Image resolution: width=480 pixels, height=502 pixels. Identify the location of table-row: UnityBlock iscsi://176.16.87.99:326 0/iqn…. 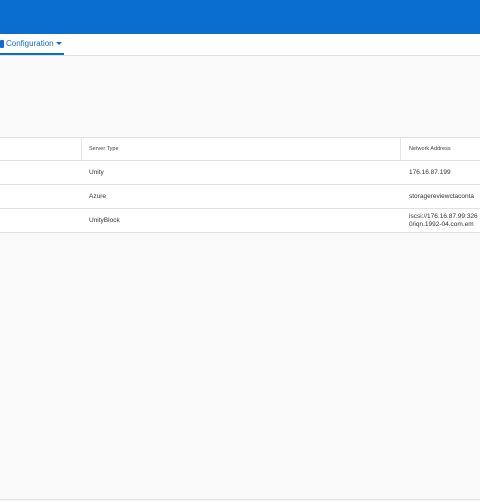
(240, 221).